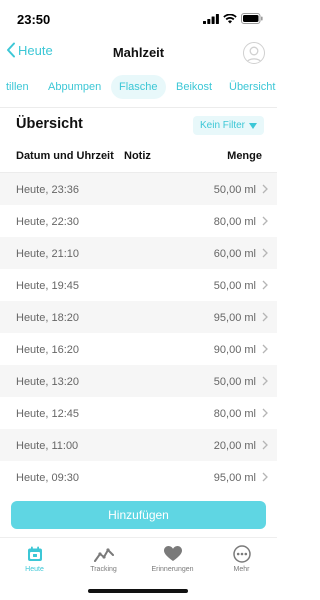 This screenshot has height=600, width=320. Describe the element at coordinates (230, 18) in the screenshot. I see `wifi-icon` at that location.